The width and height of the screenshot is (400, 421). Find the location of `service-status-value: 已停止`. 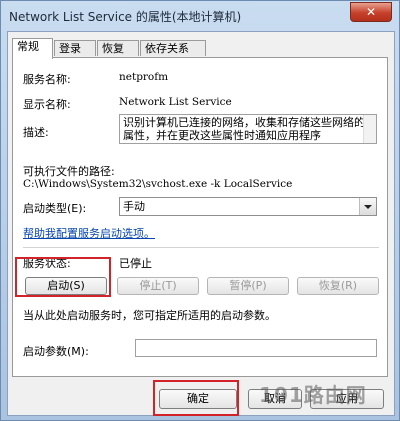

service-status-value: 已停止 is located at coordinates (135, 263).